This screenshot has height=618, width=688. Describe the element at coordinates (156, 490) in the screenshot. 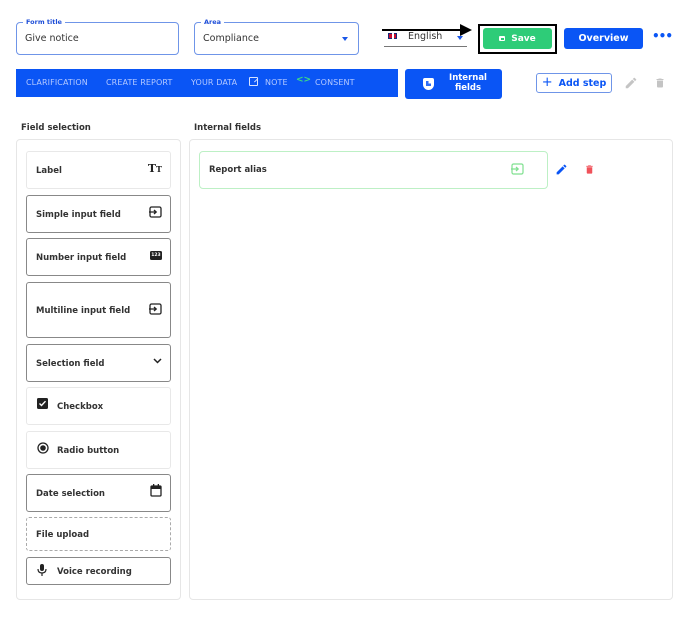

I see `calendar-icon` at that location.